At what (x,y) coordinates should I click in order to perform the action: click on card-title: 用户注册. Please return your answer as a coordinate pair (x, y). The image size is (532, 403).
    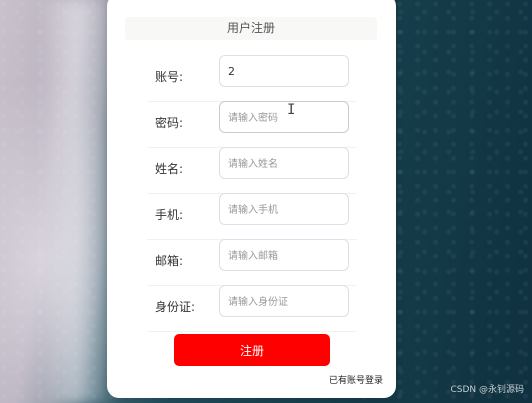
    Looking at the image, I should click on (251, 28).